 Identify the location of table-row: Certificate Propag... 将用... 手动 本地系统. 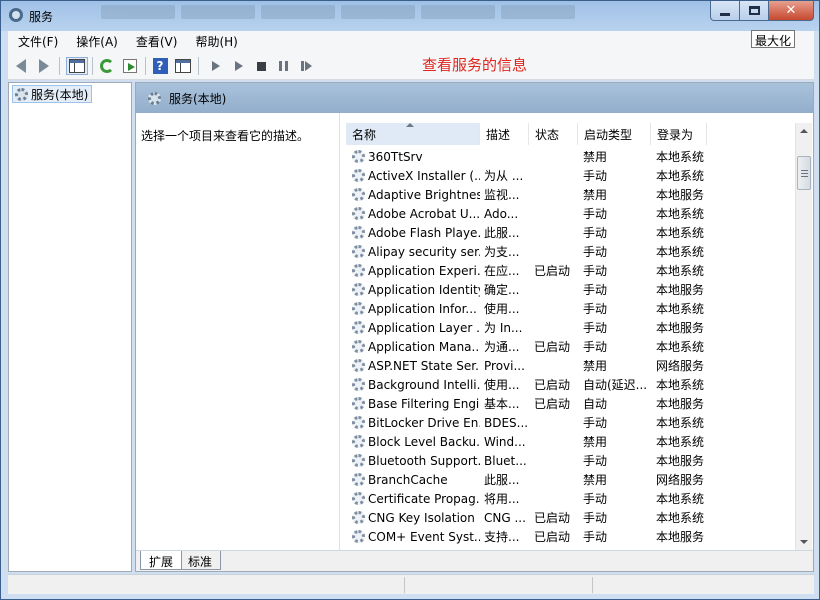
(575, 498).